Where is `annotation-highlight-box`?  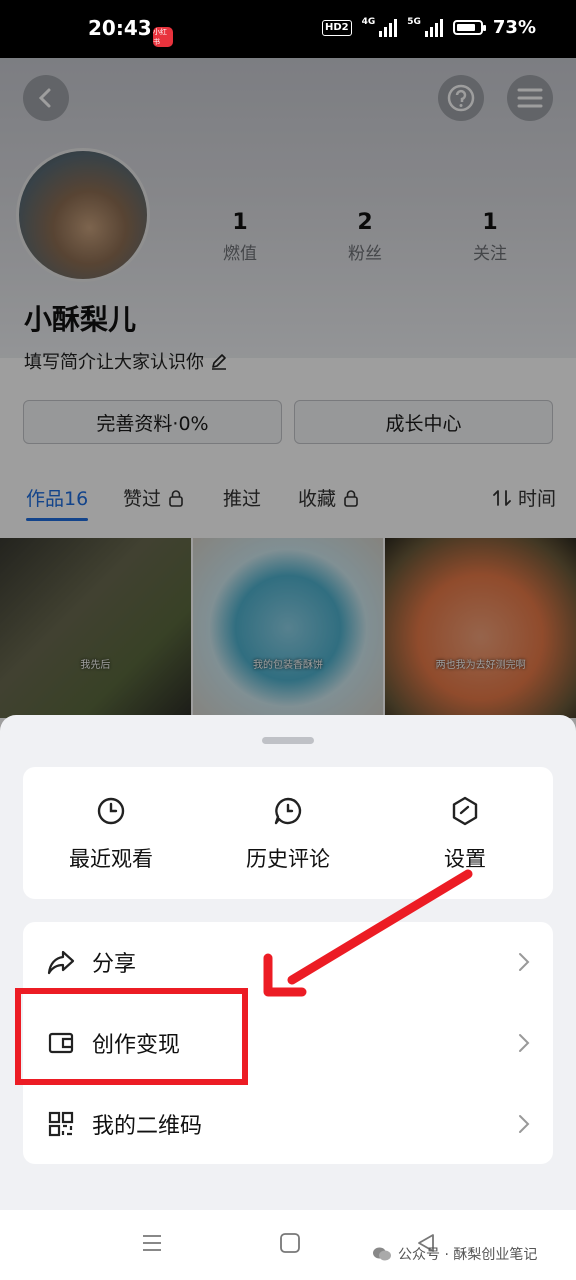 annotation-highlight-box is located at coordinates (131, 1036).